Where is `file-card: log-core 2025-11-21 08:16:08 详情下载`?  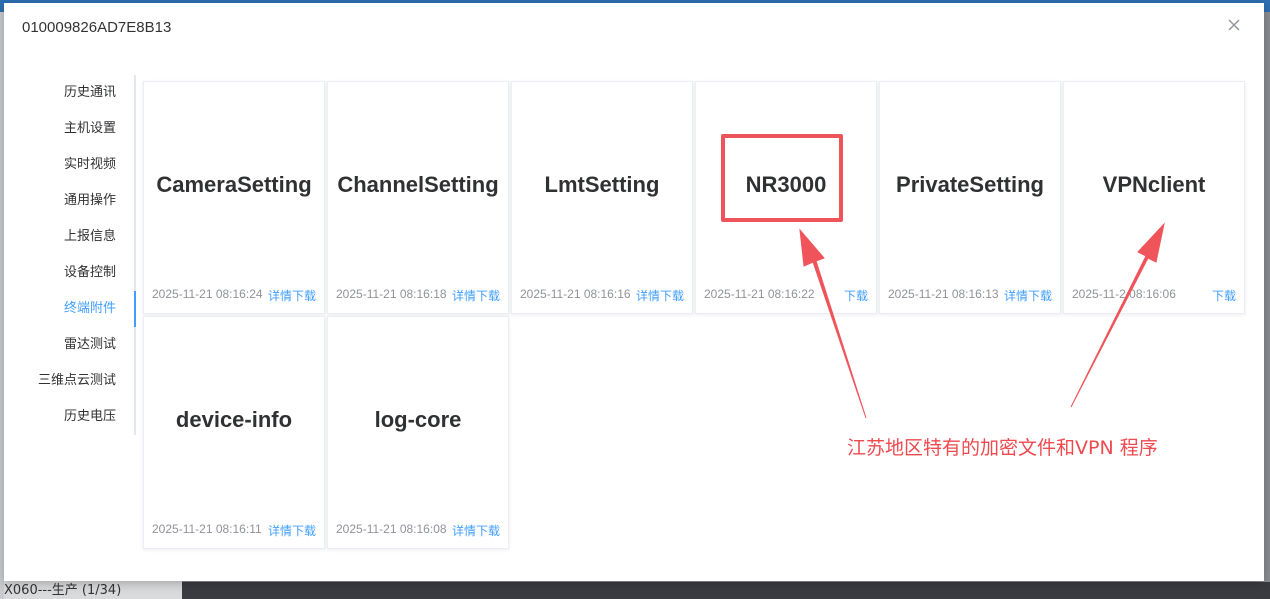 file-card: log-core 2025-11-21 08:16:08 详情下载 is located at coordinates (418, 432).